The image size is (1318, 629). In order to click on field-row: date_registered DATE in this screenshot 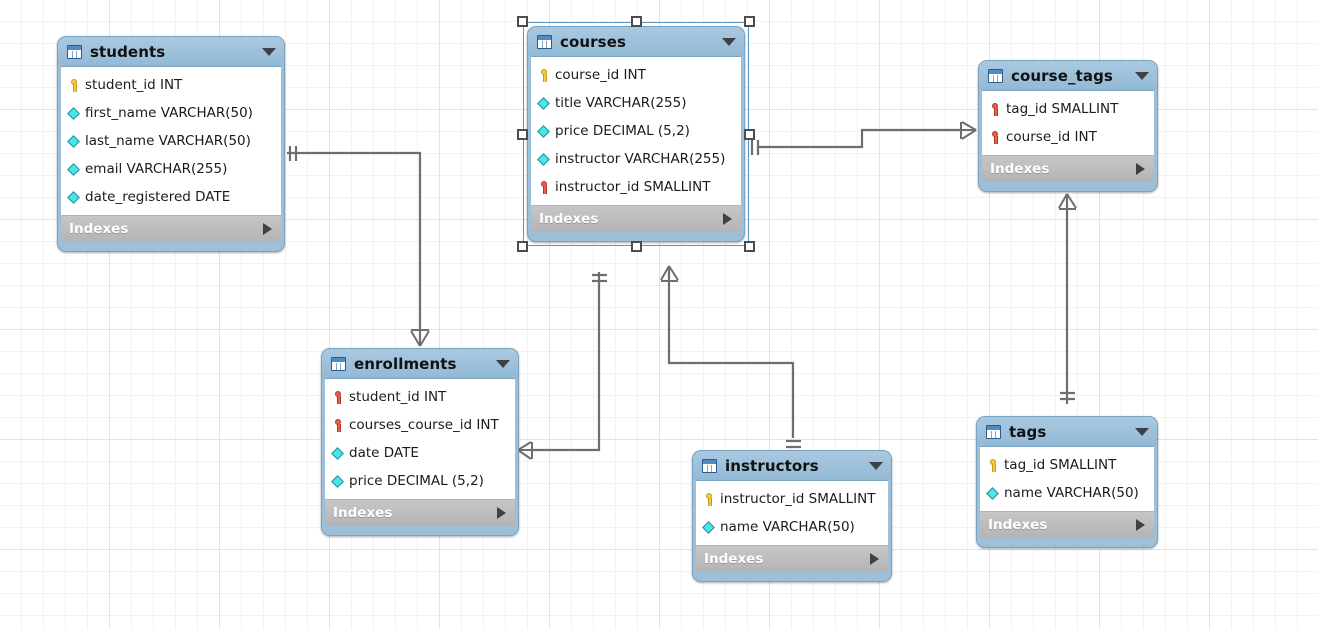, I will do `click(171, 197)`.